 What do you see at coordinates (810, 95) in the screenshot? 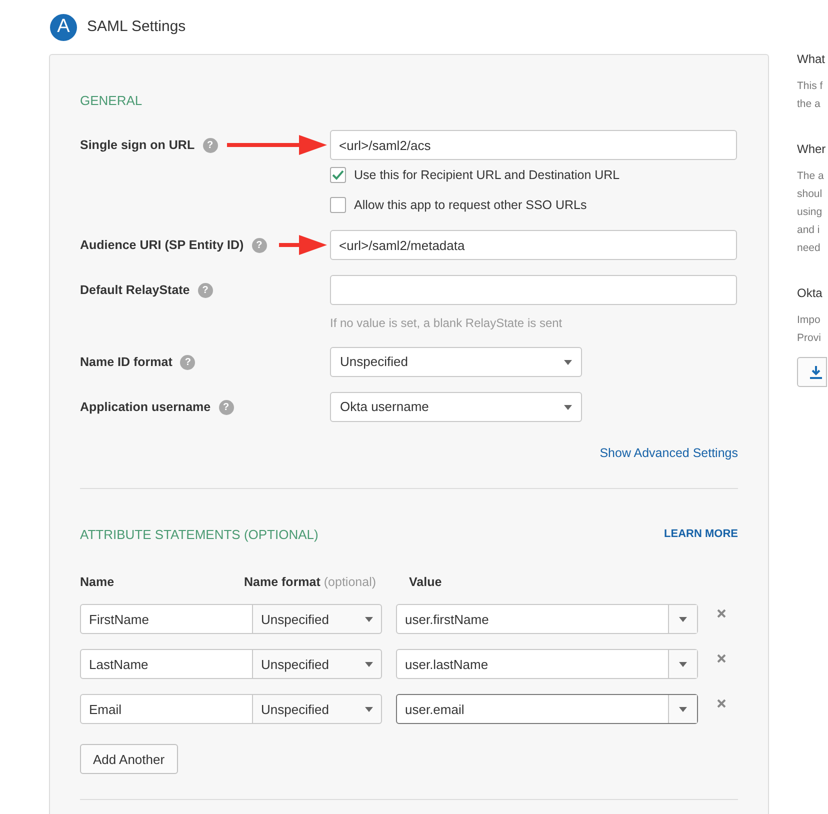
I see `sidebar-text: This f the a` at bounding box center [810, 95].